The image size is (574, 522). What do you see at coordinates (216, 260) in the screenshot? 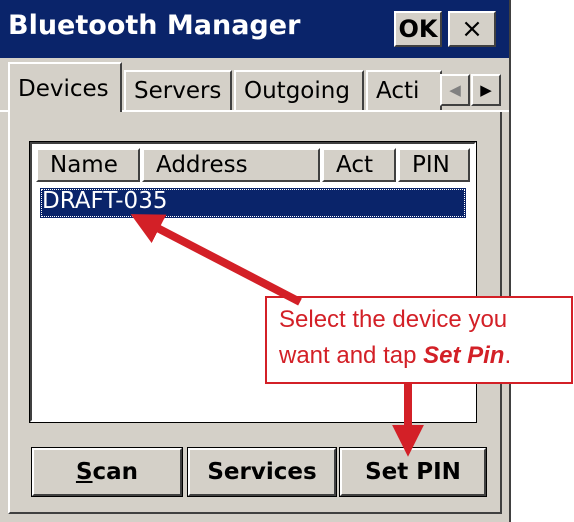
I see `arrow-to-device-icon` at bounding box center [216, 260].